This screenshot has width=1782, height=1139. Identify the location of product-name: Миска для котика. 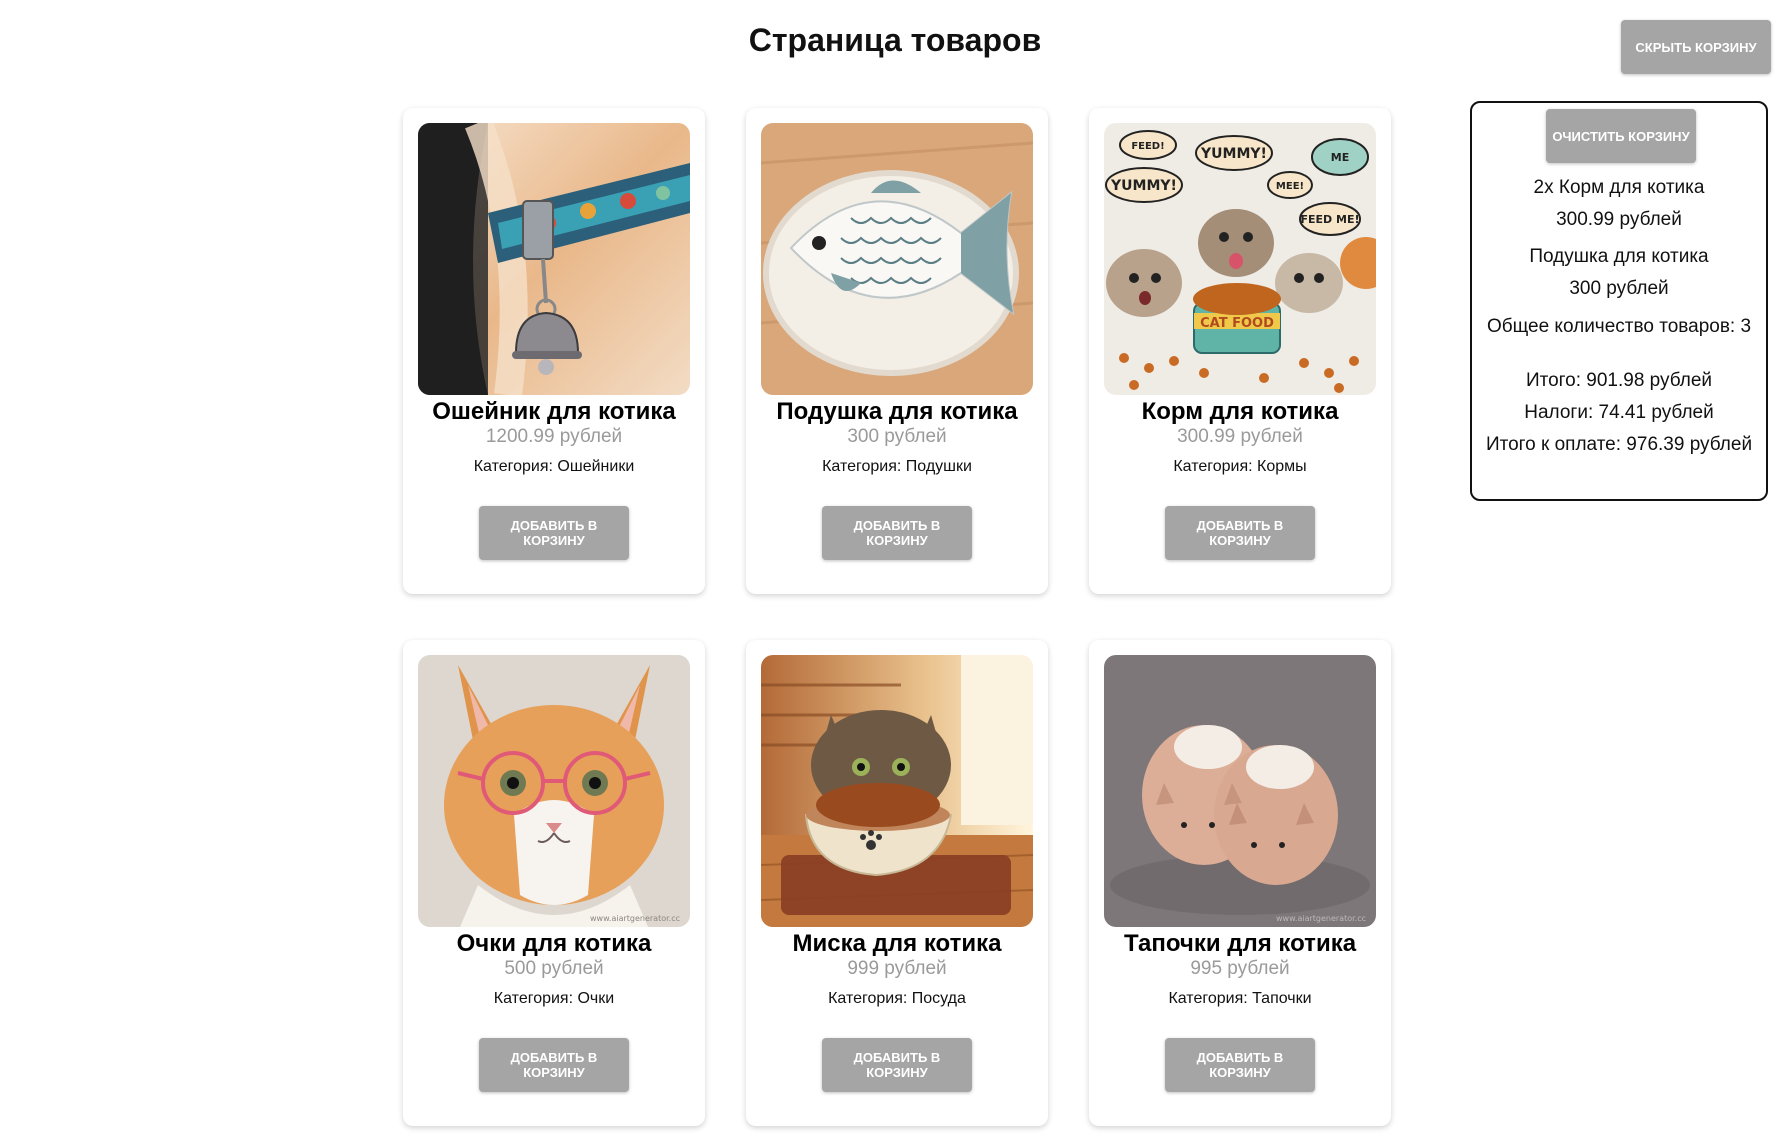
(897, 943).